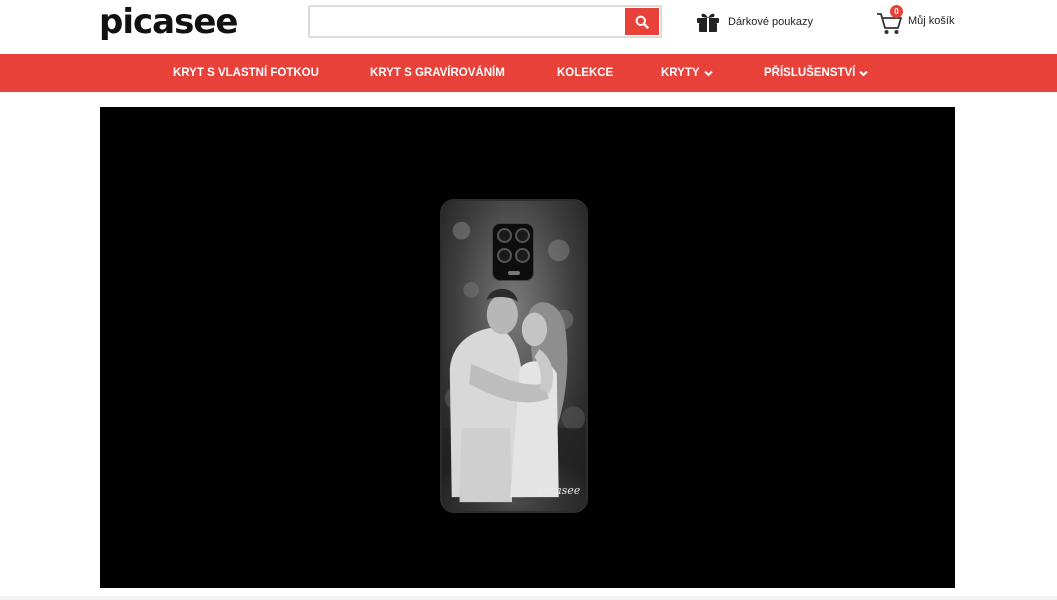 The height and width of the screenshot is (600, 1057). What do you see at coordinates (896, 11) in the screenshot?
I see `cart-count-badge: 0` at bounding box center [896, 11].